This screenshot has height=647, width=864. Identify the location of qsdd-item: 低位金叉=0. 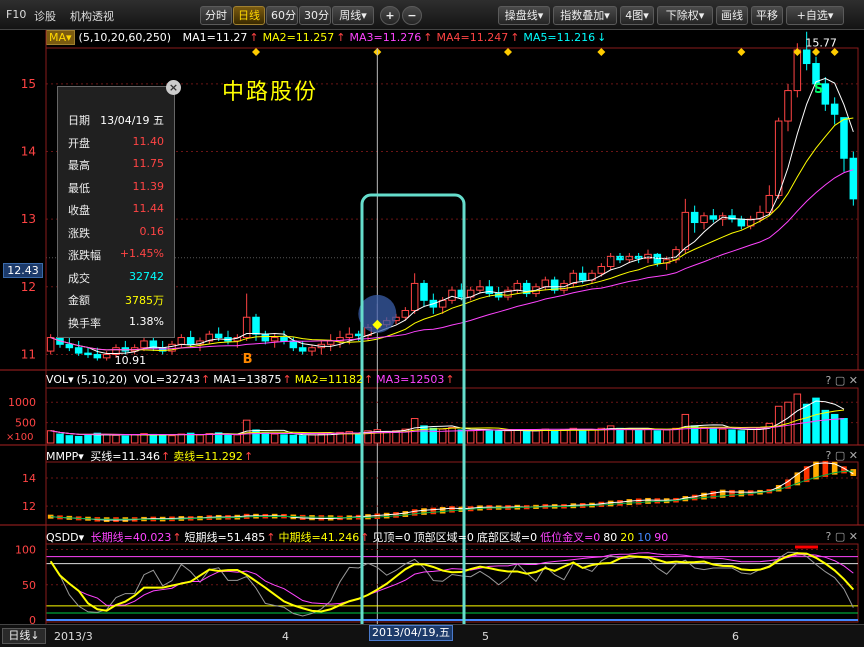
(570, 537).